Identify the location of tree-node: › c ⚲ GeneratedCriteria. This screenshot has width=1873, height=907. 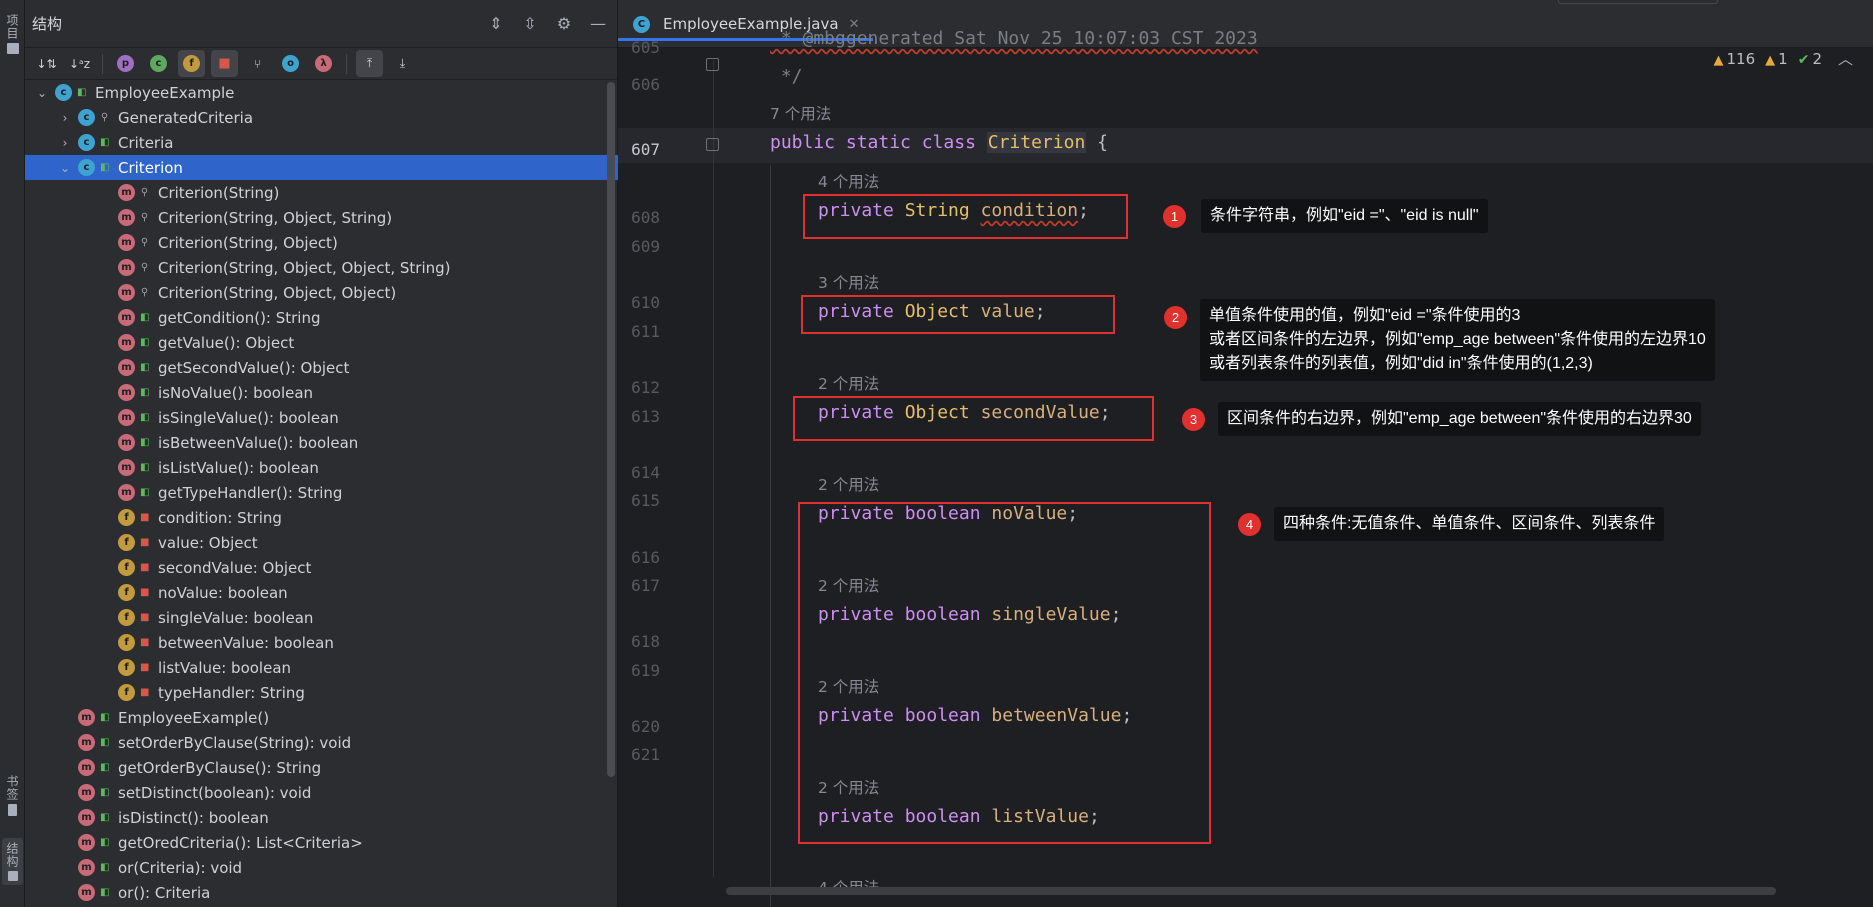
(321, 117).